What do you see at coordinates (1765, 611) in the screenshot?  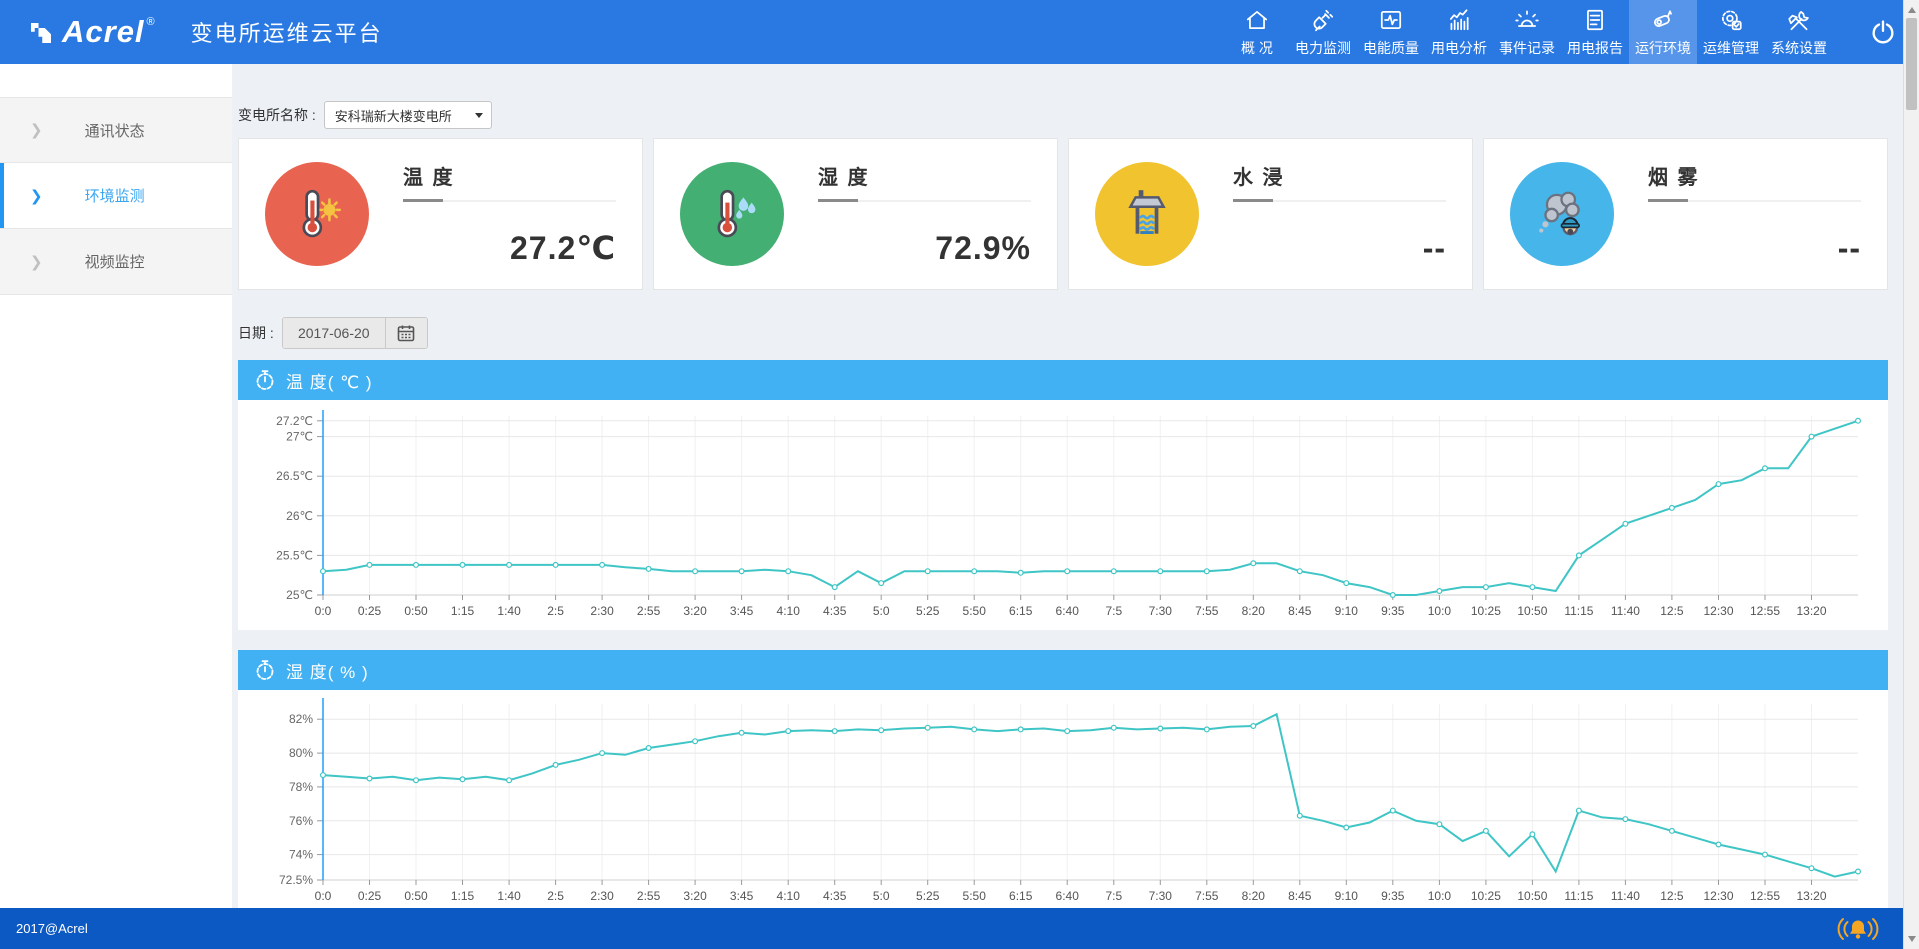 I see `svg-text: 12:55` at bounding box center [1765, 611].